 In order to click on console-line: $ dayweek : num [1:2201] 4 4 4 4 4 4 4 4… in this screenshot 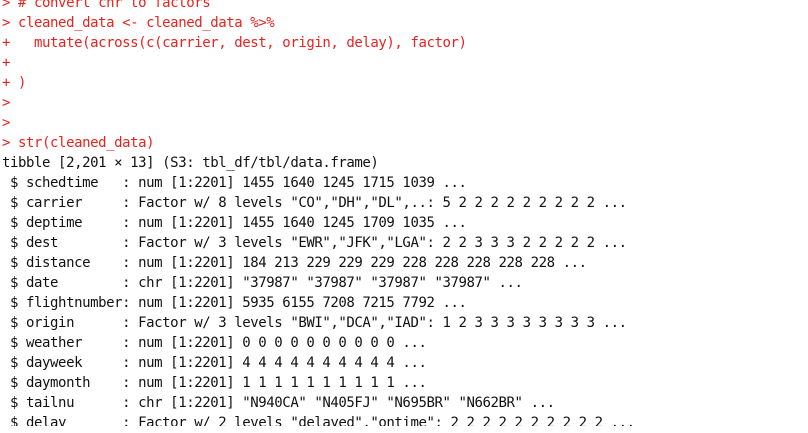, I will do `click(214, 363)`.